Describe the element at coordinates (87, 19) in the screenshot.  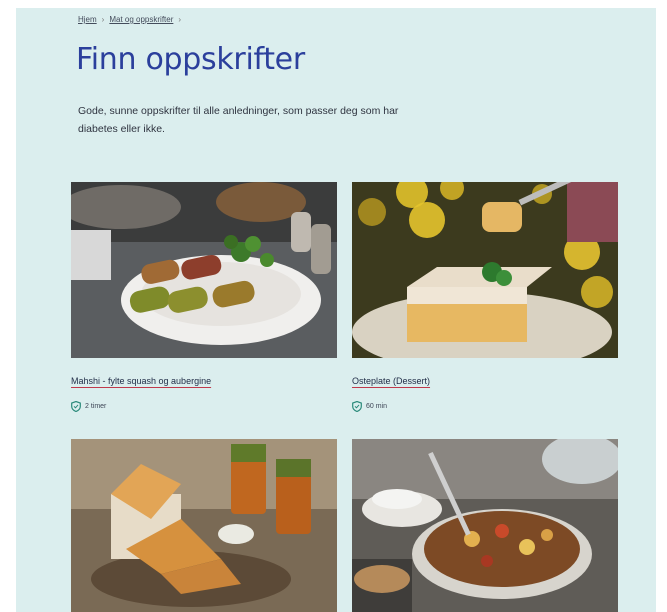
I see `breadcrumb-home-link: Hjem` at that location.